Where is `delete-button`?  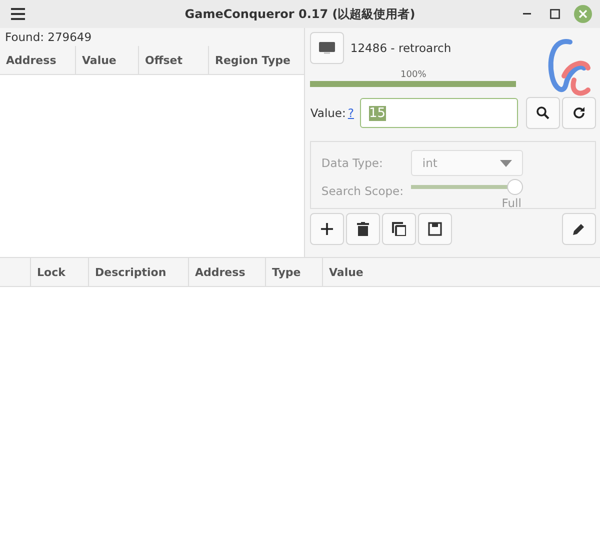
delete-button is located at coordinates (363, 229).